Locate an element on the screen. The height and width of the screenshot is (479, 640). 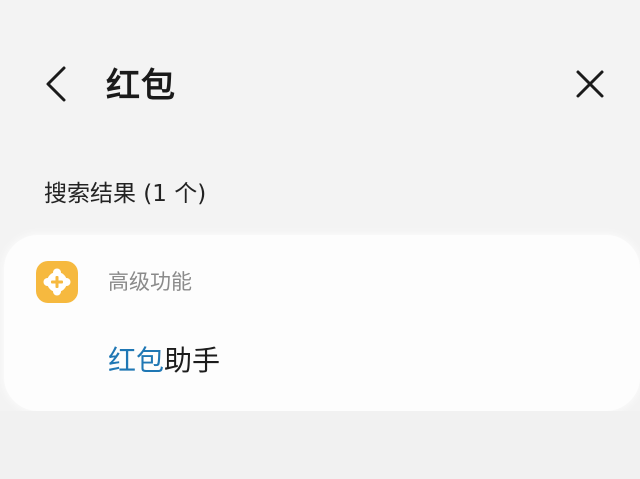
search-query: 红包 is located at coordinates (141, 86).